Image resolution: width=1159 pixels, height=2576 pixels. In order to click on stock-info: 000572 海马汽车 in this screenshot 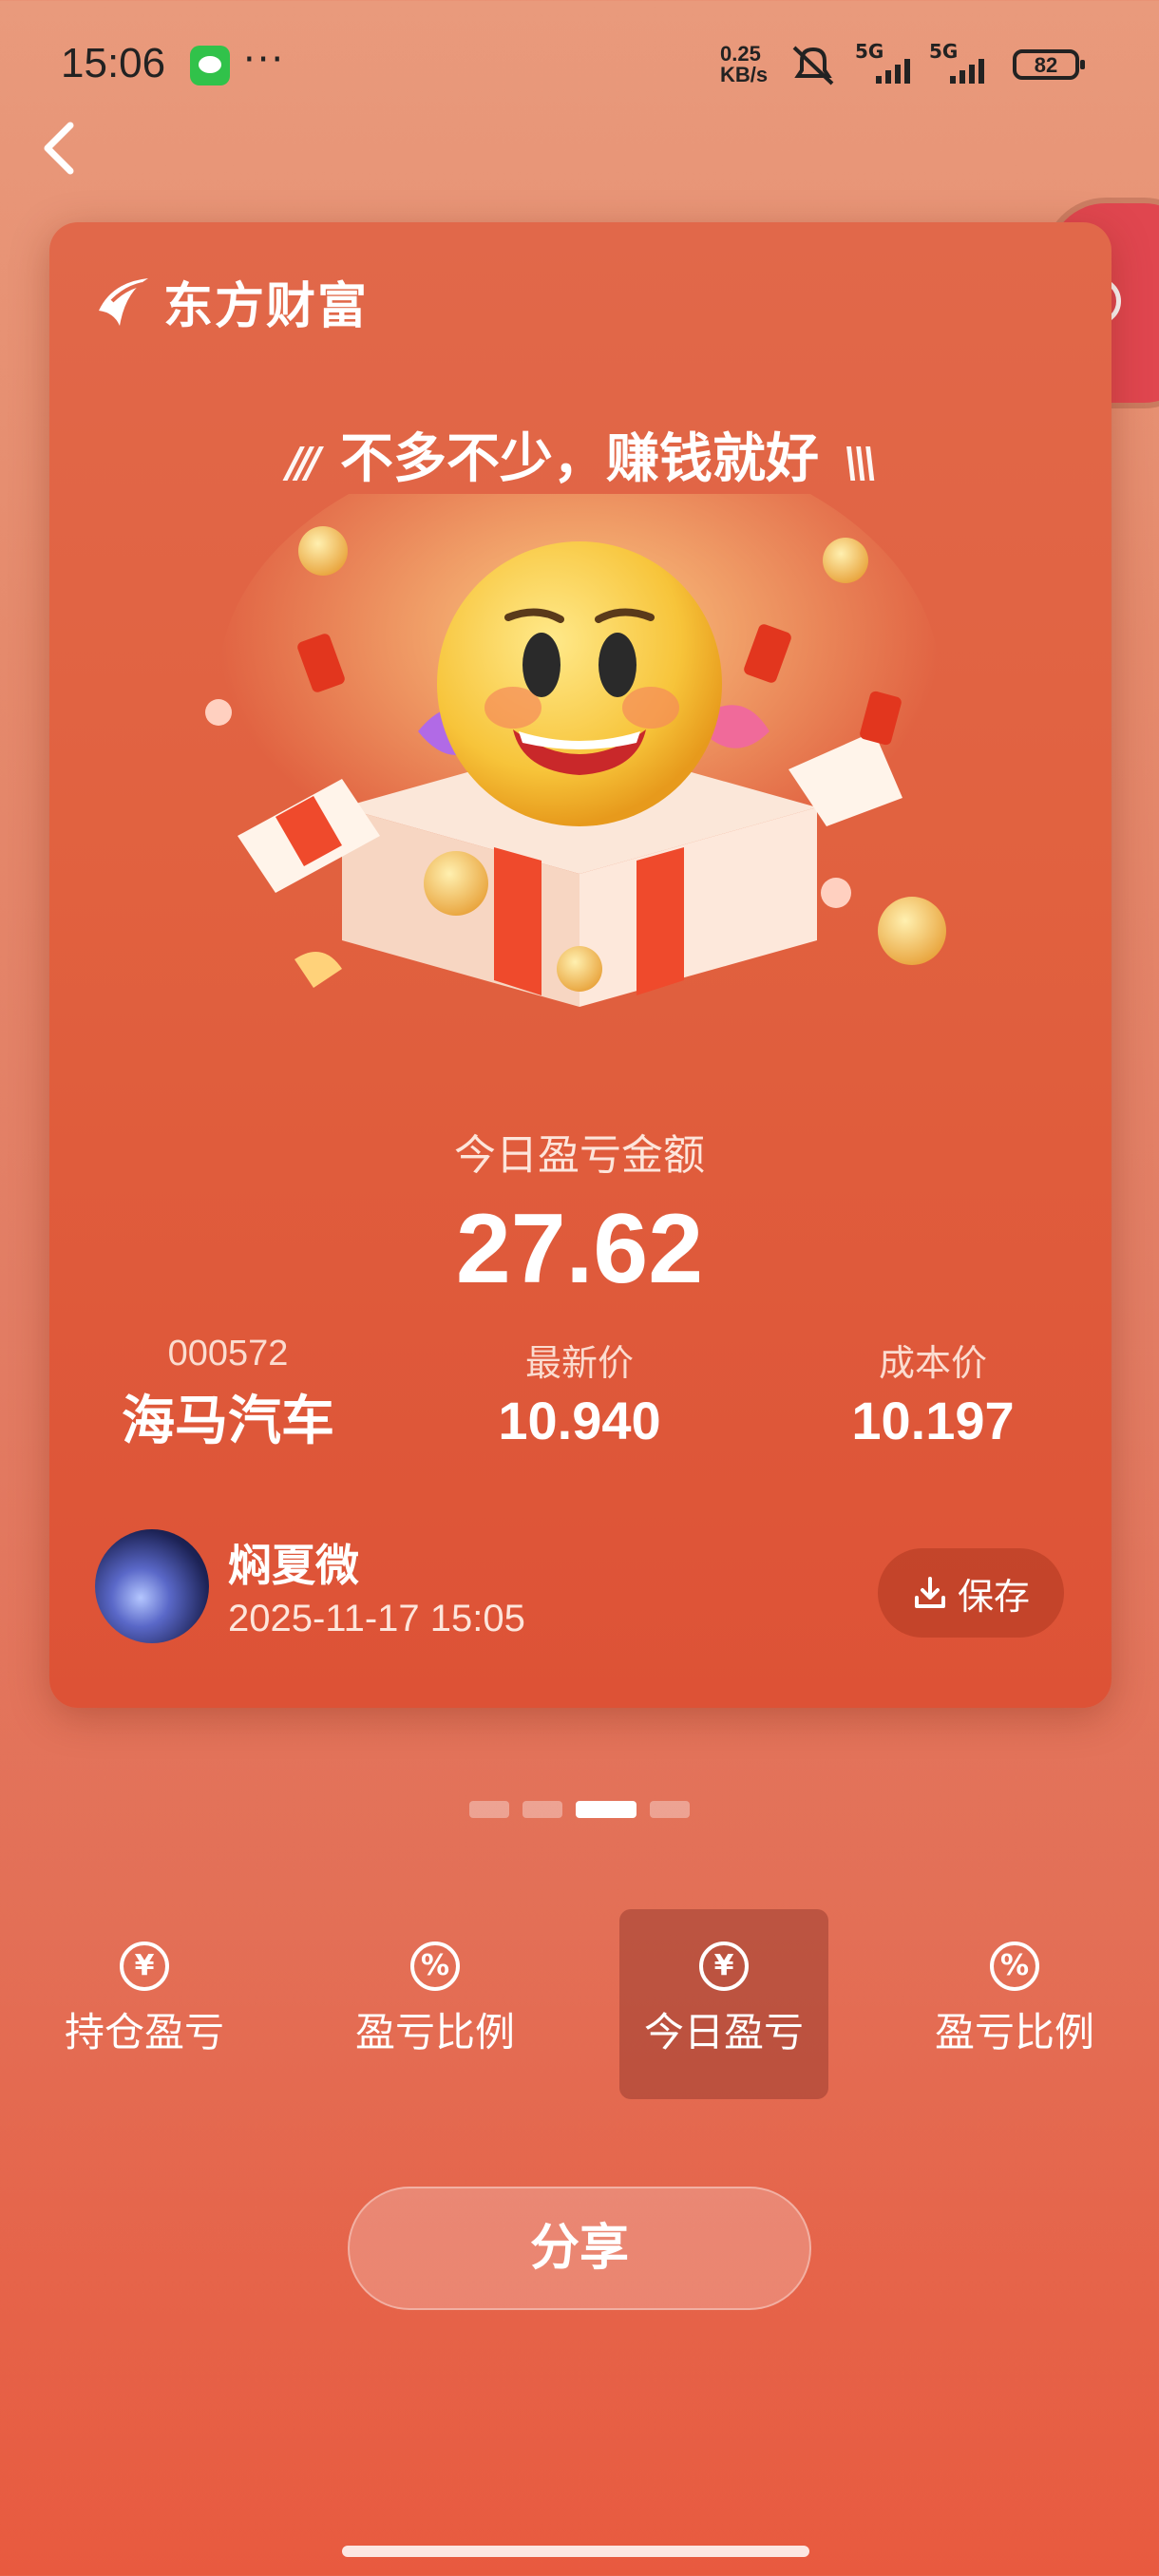, I will do `click(228, 1394)`.